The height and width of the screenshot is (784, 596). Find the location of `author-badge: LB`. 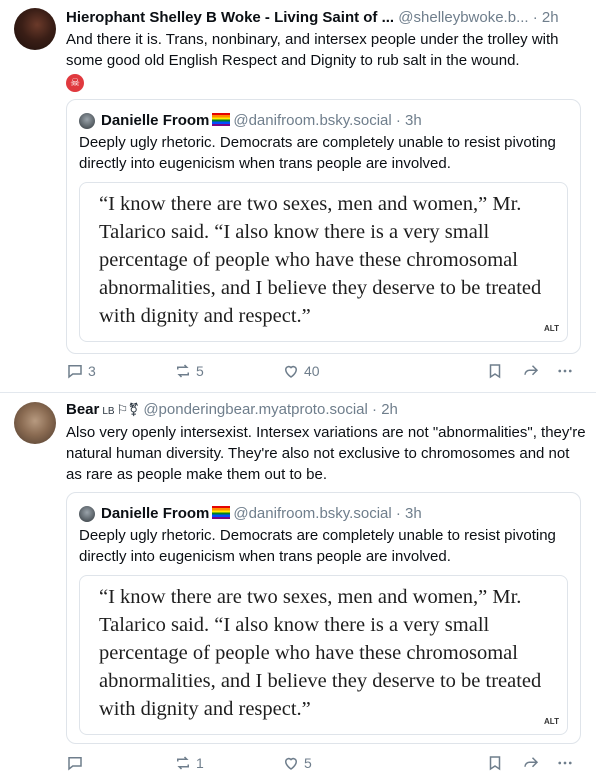

author-badge: LB is located at coordinates (108, 411).